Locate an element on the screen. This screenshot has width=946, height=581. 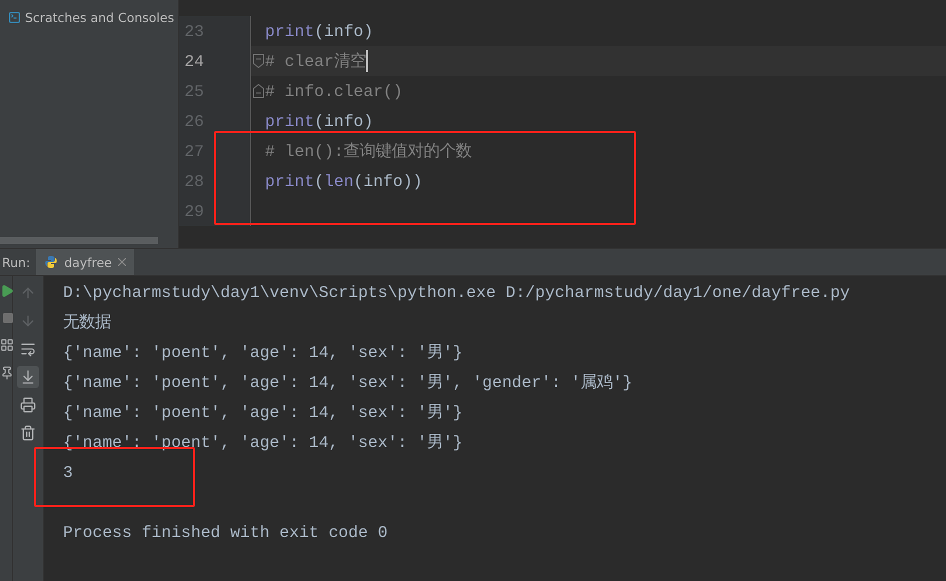
scratch-icon is located at coordinates (14, 17).